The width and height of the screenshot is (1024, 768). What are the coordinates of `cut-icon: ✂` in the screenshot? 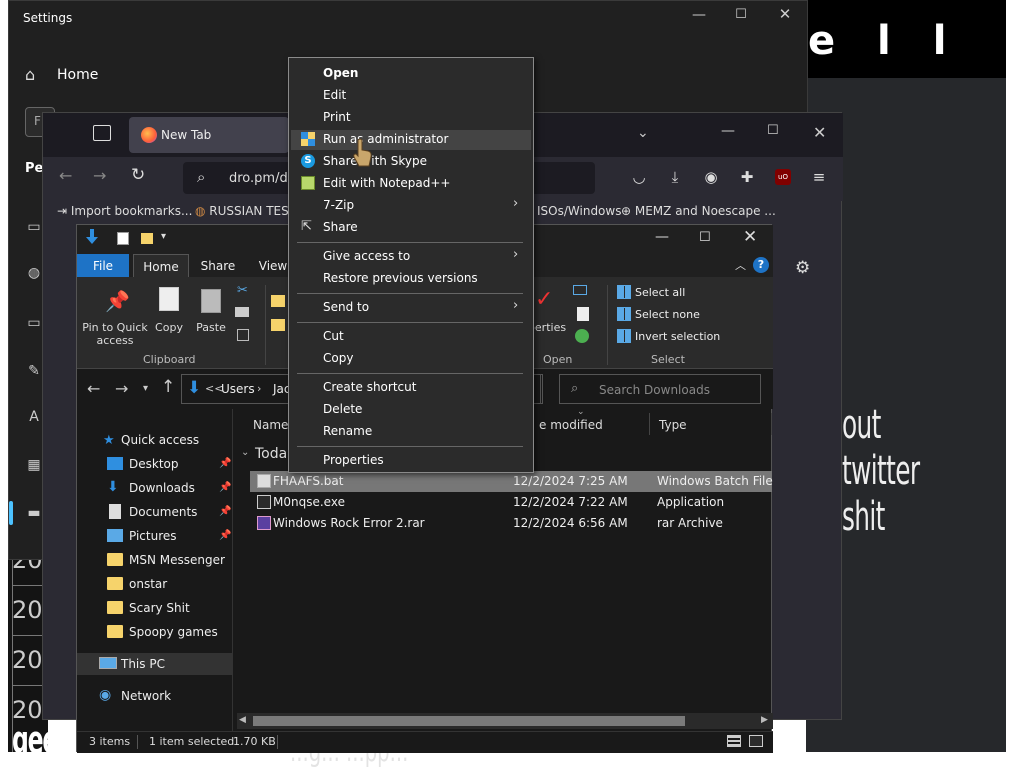 It's located at (242, 290).